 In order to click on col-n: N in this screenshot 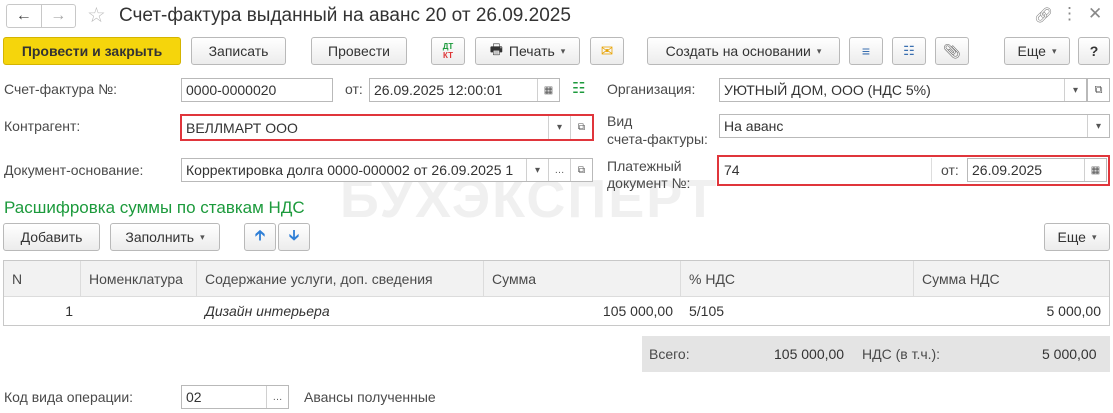, I will do `click(42, 278)`.